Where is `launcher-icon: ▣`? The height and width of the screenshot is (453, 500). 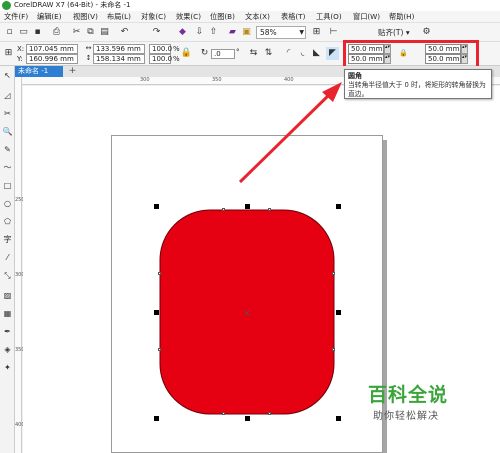
launcher-icon: ▣ is located at coordinates (246, 32).